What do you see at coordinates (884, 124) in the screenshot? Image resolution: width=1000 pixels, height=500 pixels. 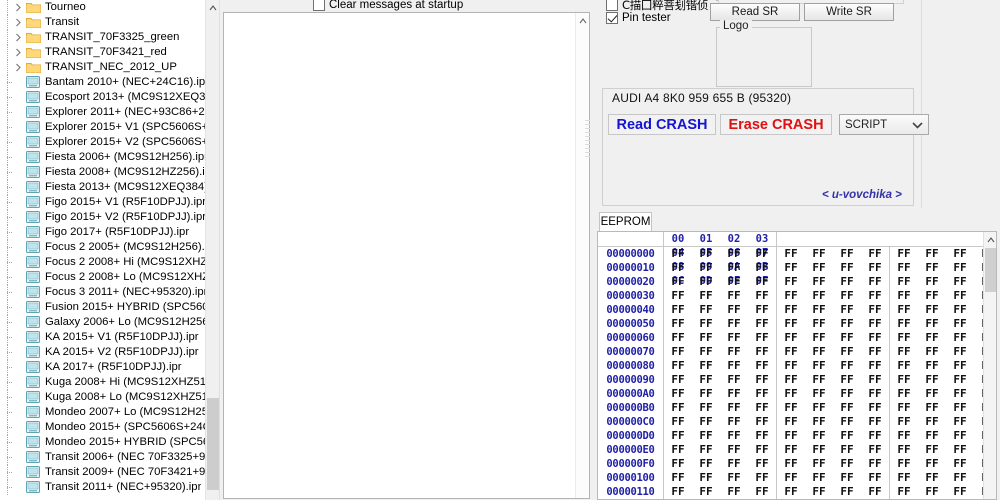 I see `script-dropdown: SCRIPT` at bounding box center [884, 124].